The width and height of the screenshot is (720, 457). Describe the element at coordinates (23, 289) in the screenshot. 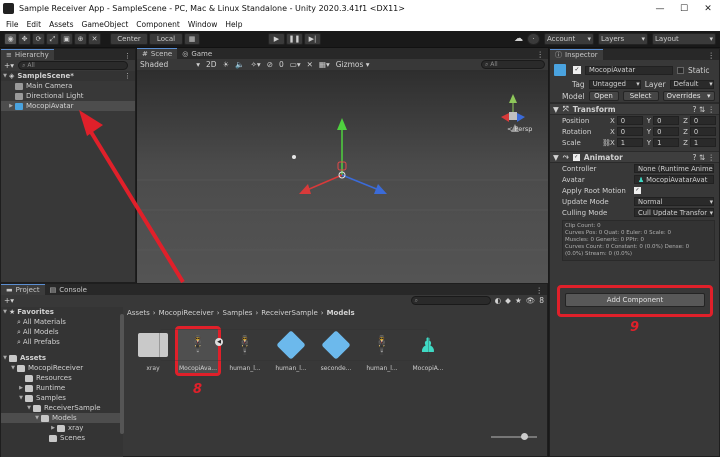

I see `tab-project: ▬ Project` at that location.